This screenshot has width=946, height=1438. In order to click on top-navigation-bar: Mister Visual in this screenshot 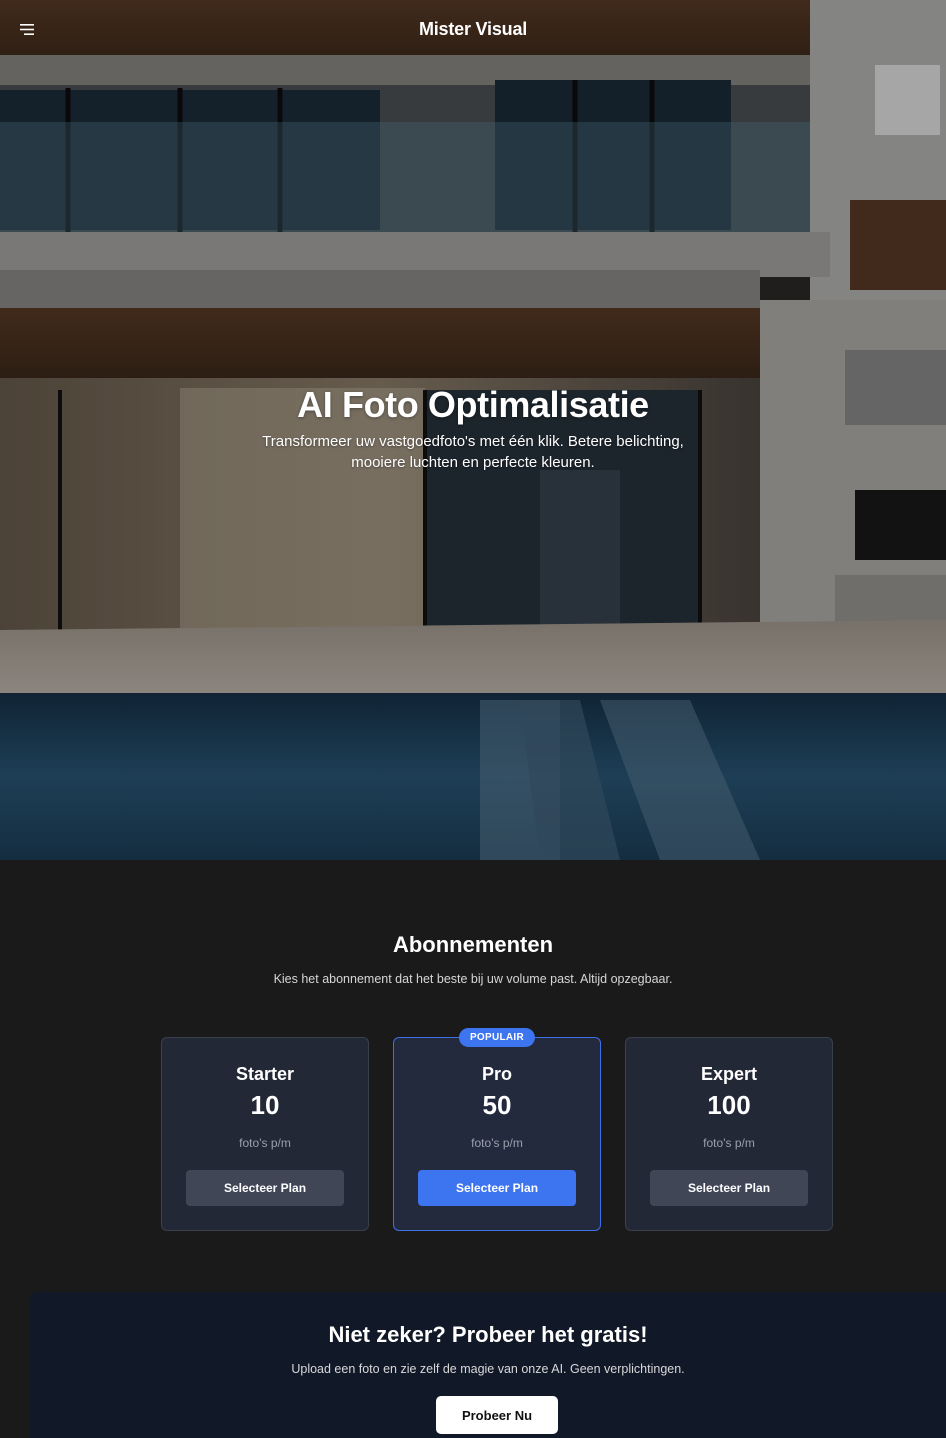, I will do `click(473, 29)`.